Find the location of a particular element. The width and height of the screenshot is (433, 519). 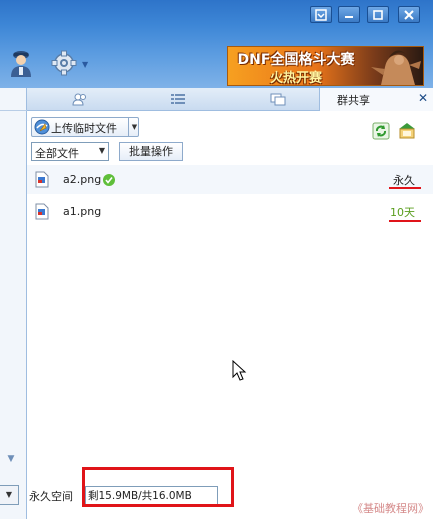

maximize-button is located at coordinates (378, 14).